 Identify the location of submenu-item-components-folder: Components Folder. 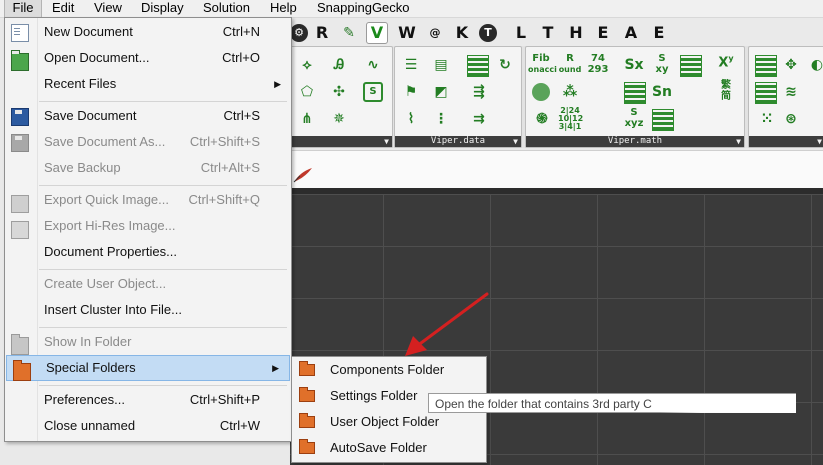
(389, 370).